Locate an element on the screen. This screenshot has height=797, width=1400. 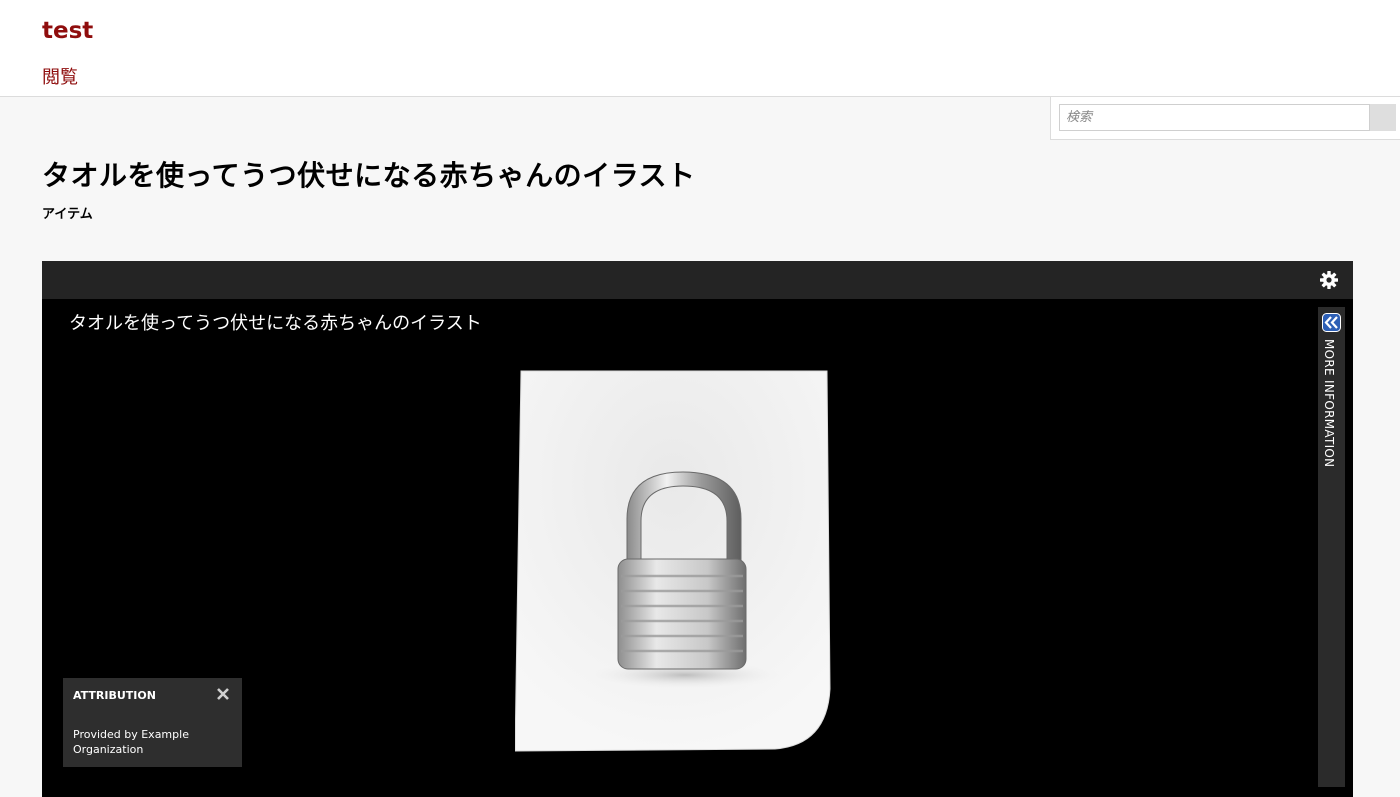
locked-document-icon is located at coordinates (673, 561).